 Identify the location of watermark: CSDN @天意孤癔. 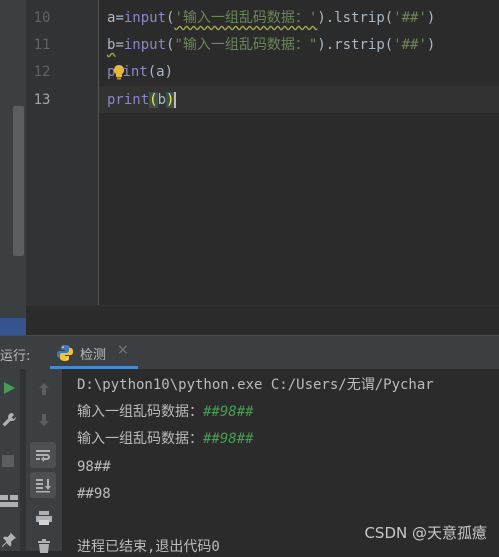
(425, 533).